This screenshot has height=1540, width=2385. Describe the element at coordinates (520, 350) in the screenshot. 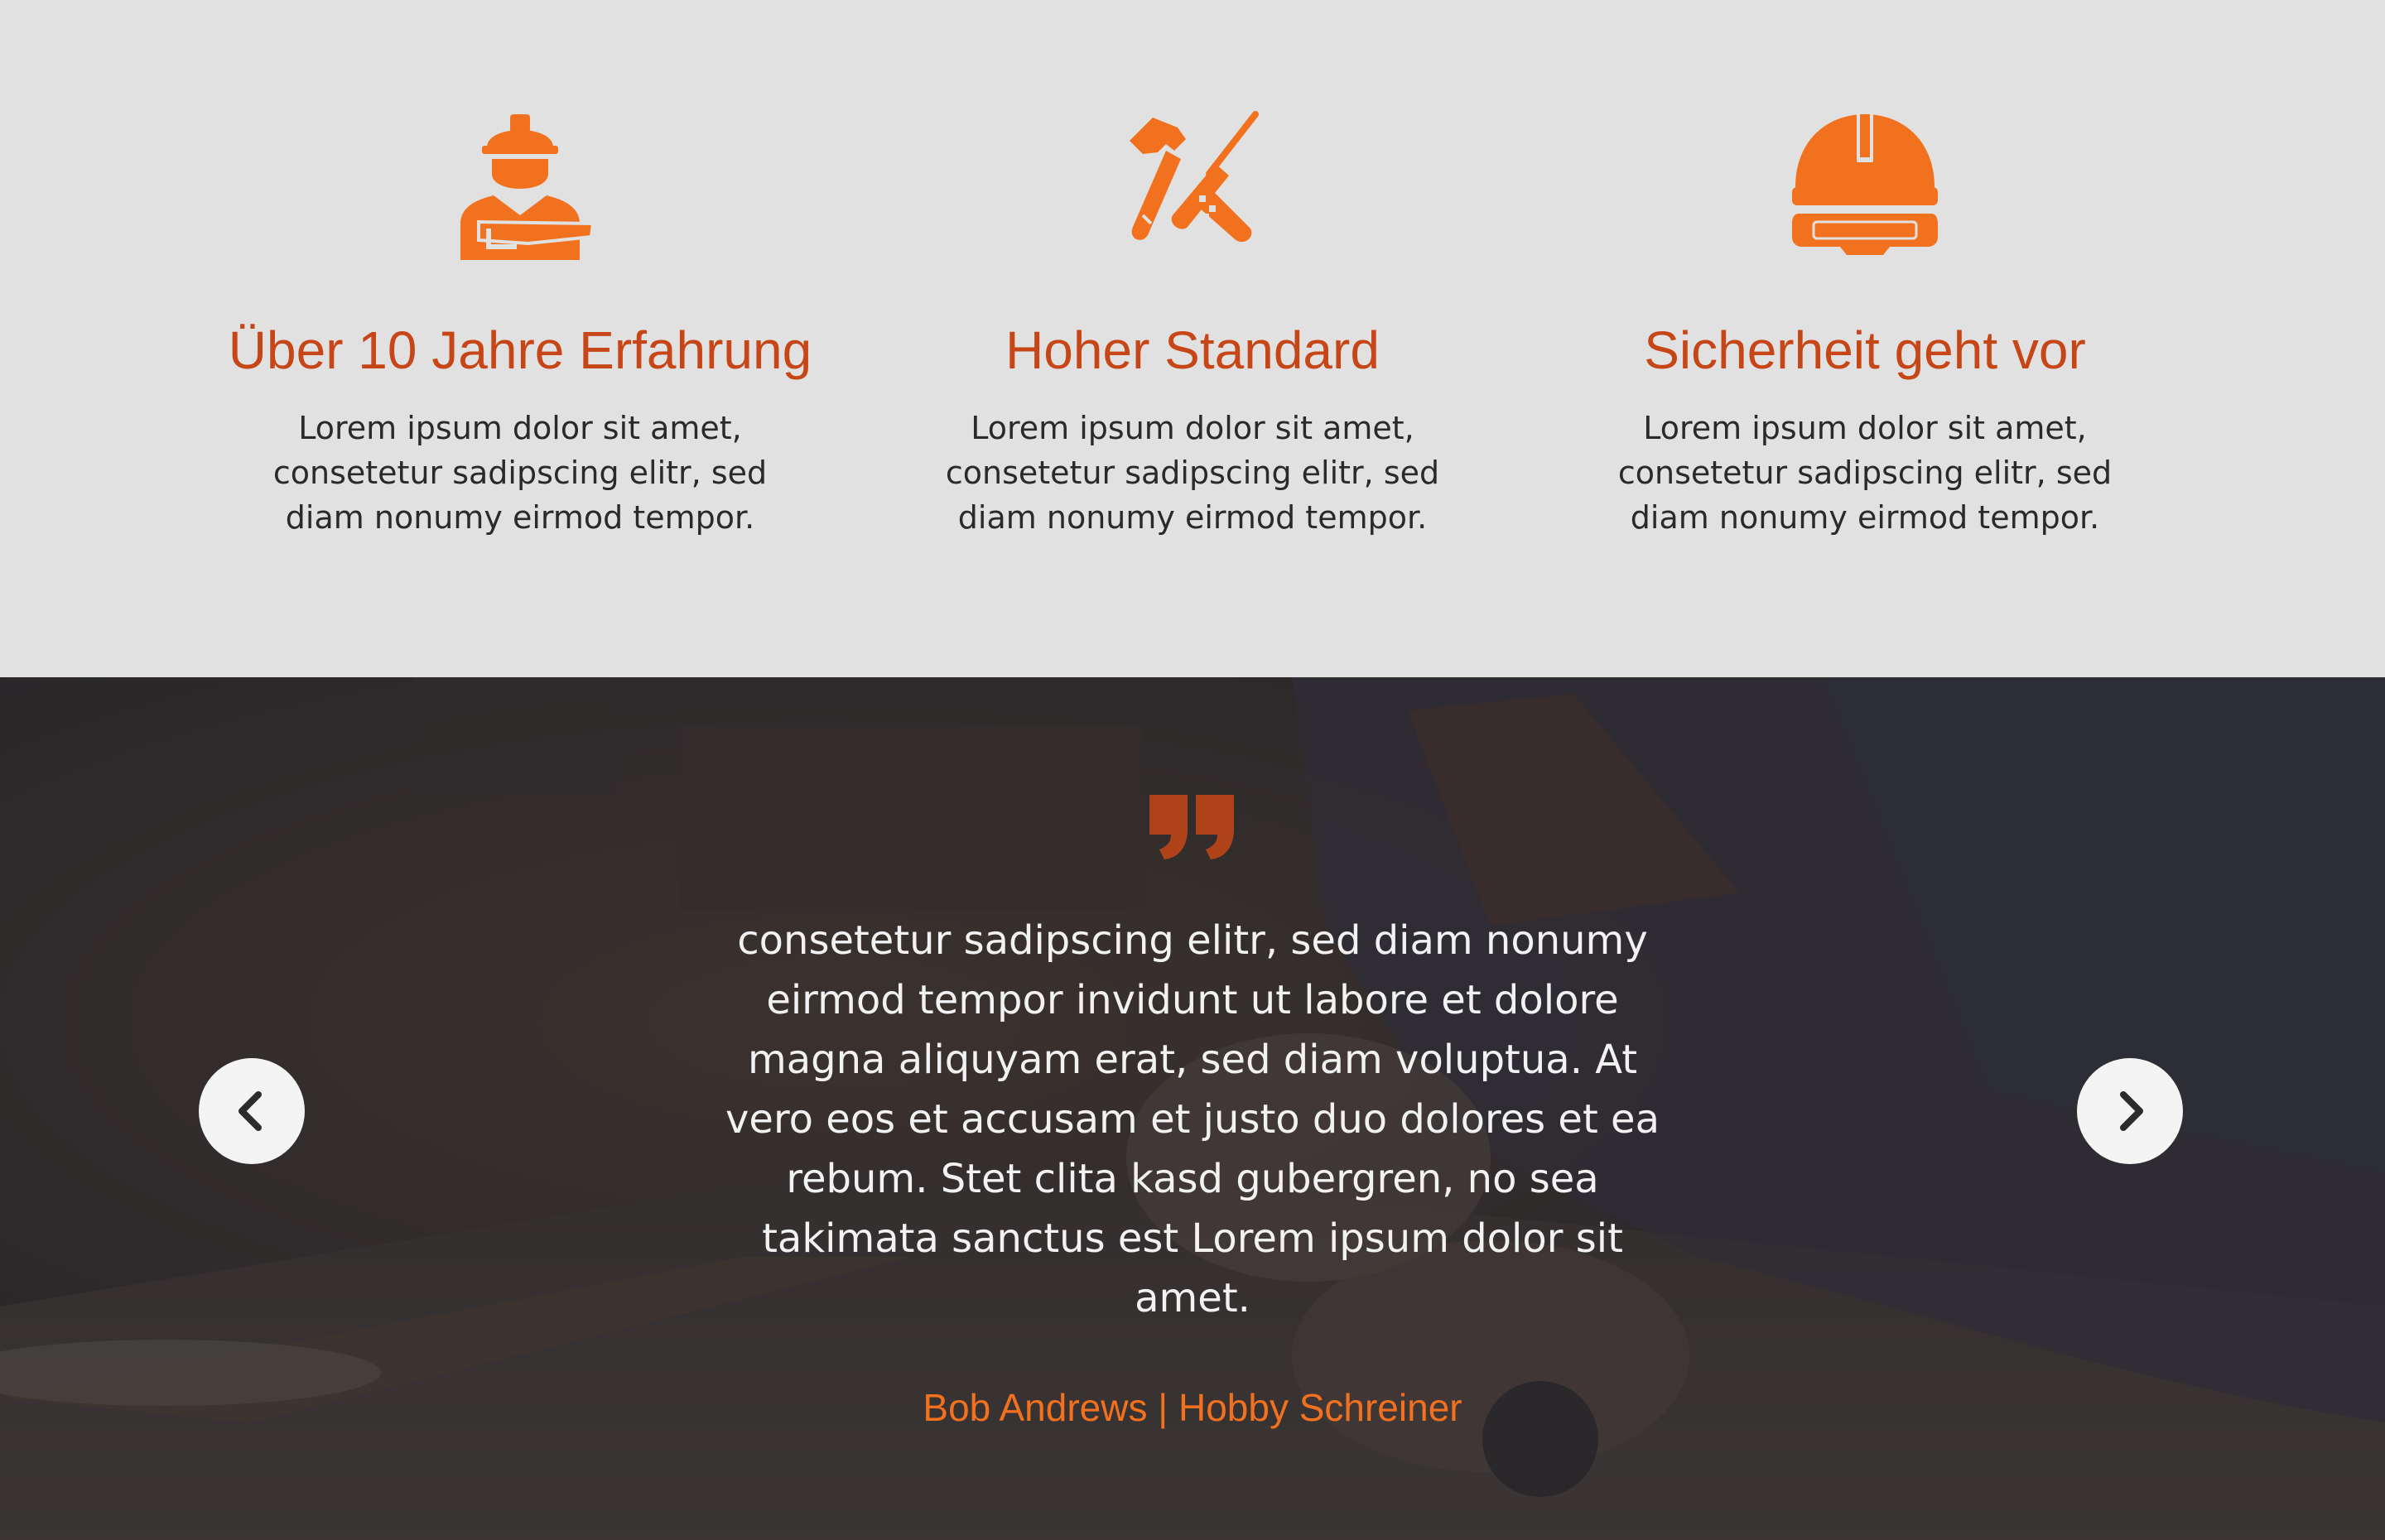

I see `feature-title: Über 10 Jahre Erfahrung` at that location.